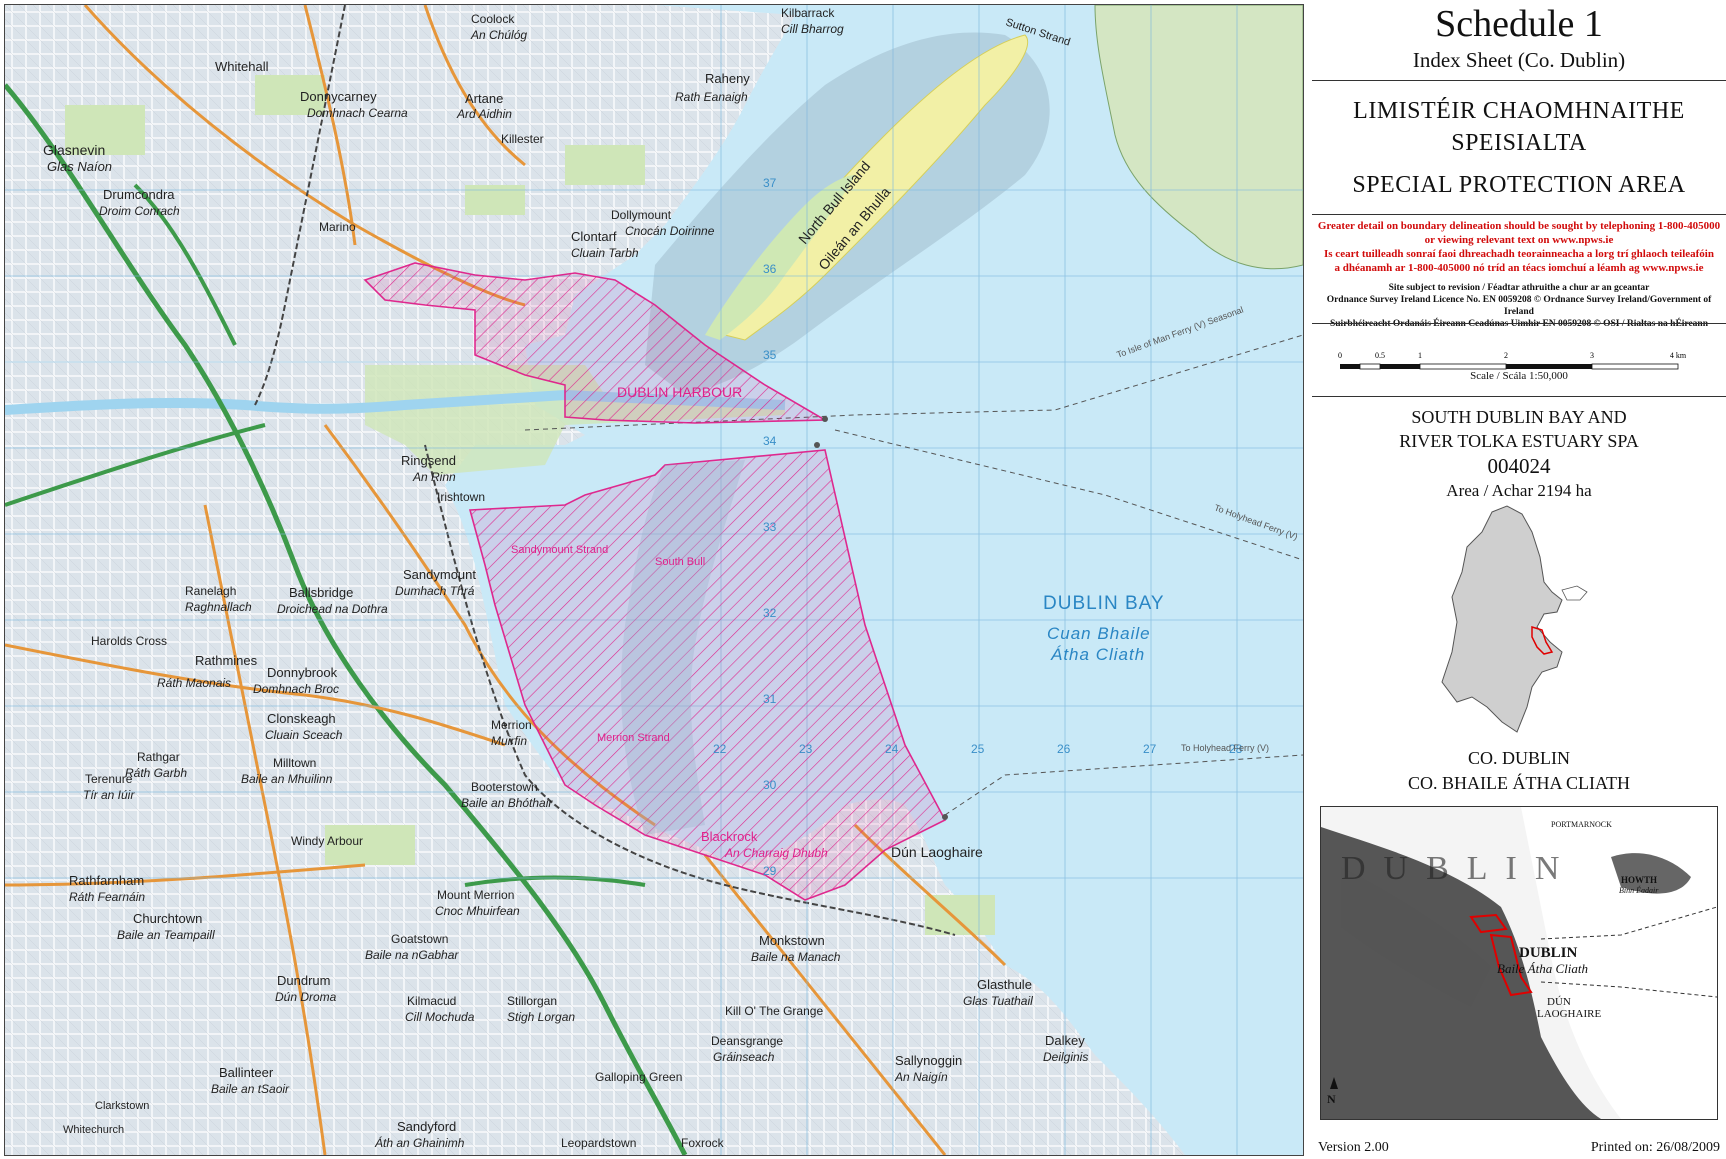  I want to click on spa-irish-heading-1: LIMISTÉIR CHAOMHNAITHE, so click(1519, 111).